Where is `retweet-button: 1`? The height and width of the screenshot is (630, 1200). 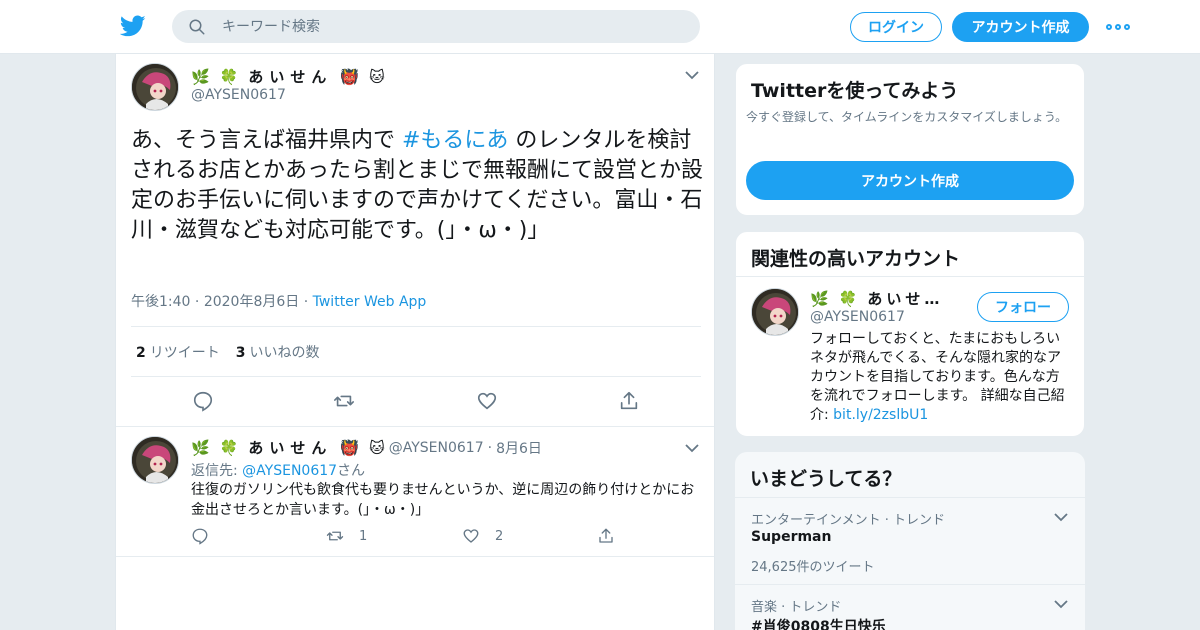 retweet-button: 1 is located at coordinates (346, 536).